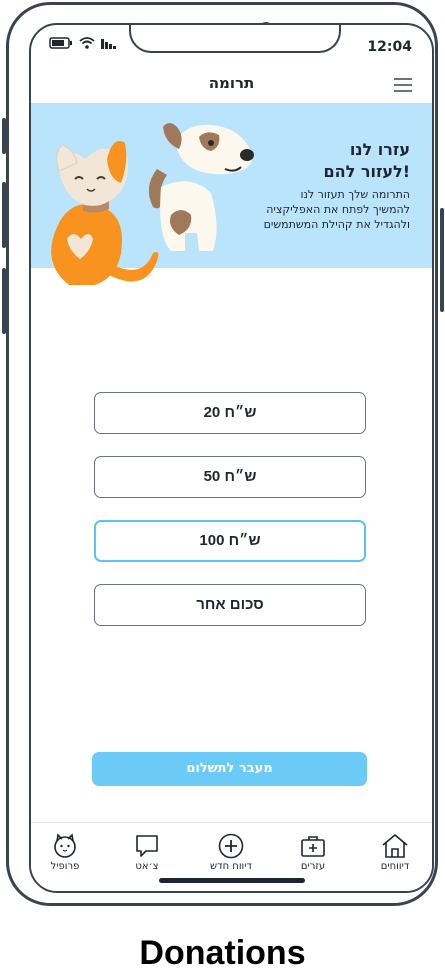 The width and height of the screenshot is (445, 975). Describe the element at coordinates (366, 161) in the screenshot. I see `banner-title: עזרו לנו לעזור להם!` at that location.